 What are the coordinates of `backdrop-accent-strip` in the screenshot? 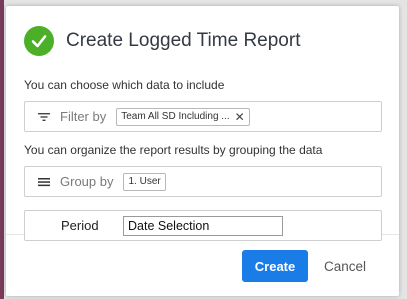 It's located at (2, 149).